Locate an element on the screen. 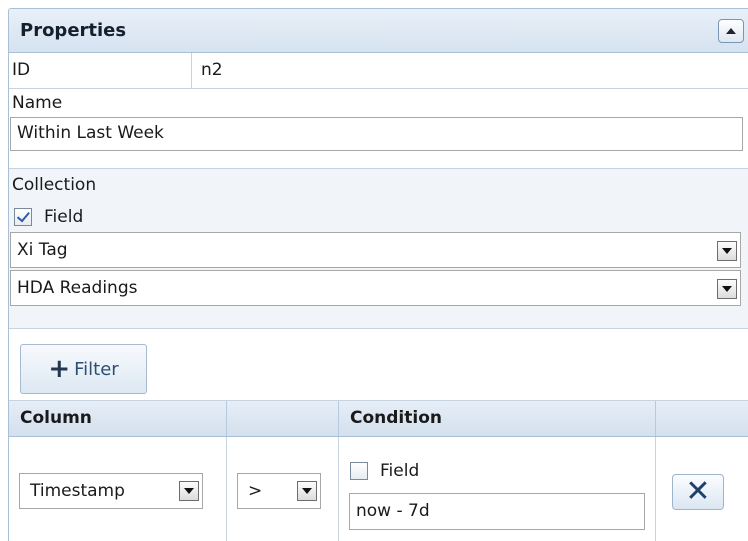 Image resolution: width=748 pixels, height=541 pixels. name-section: Name Within Last Week is located at coordinates (378, 129).